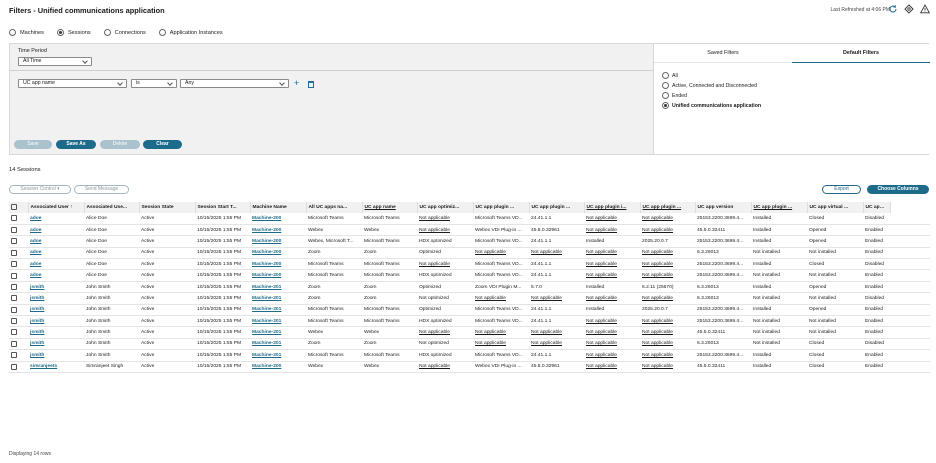 This screenshot has width=936, height=463. Describe the element at coordinates (909, 9) in the screenshot. I see `settings-icon` at that location.